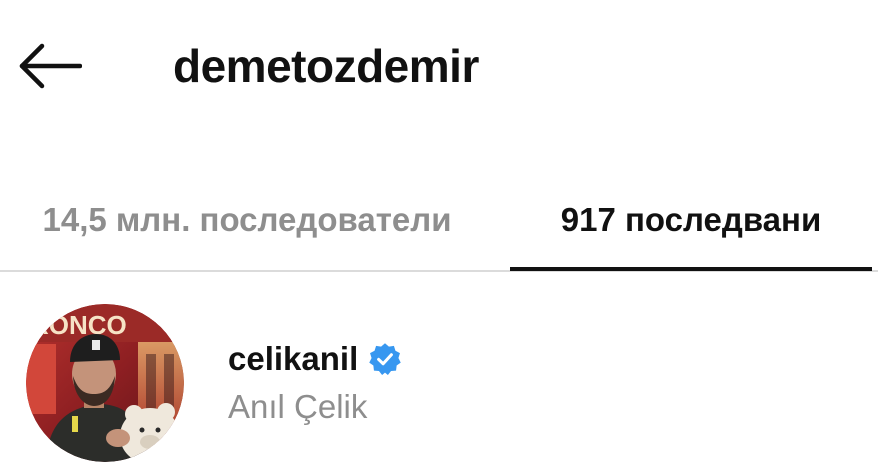  I want to click on full-name: Anıl Çelik, so click(298, 406).